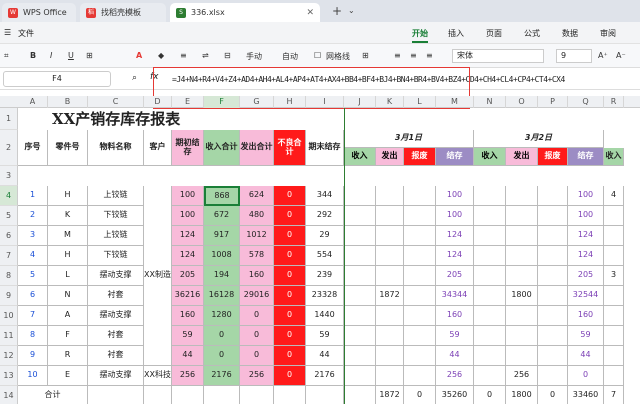 The height and width of the screenshot is (404, 640). Describe the element at coordinates (68, 296) in the screenshot. I see `cell-part: N` at that location.